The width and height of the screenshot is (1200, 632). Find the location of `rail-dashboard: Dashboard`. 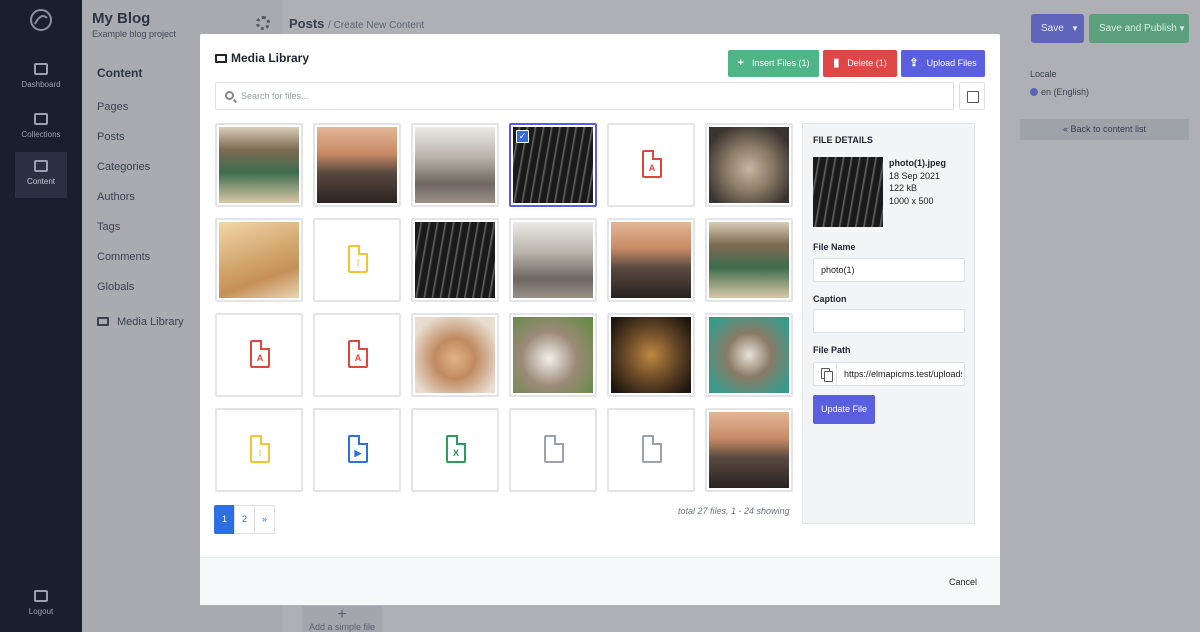

rail-dashboard: Dashboard is located at coordinates (41, 78).